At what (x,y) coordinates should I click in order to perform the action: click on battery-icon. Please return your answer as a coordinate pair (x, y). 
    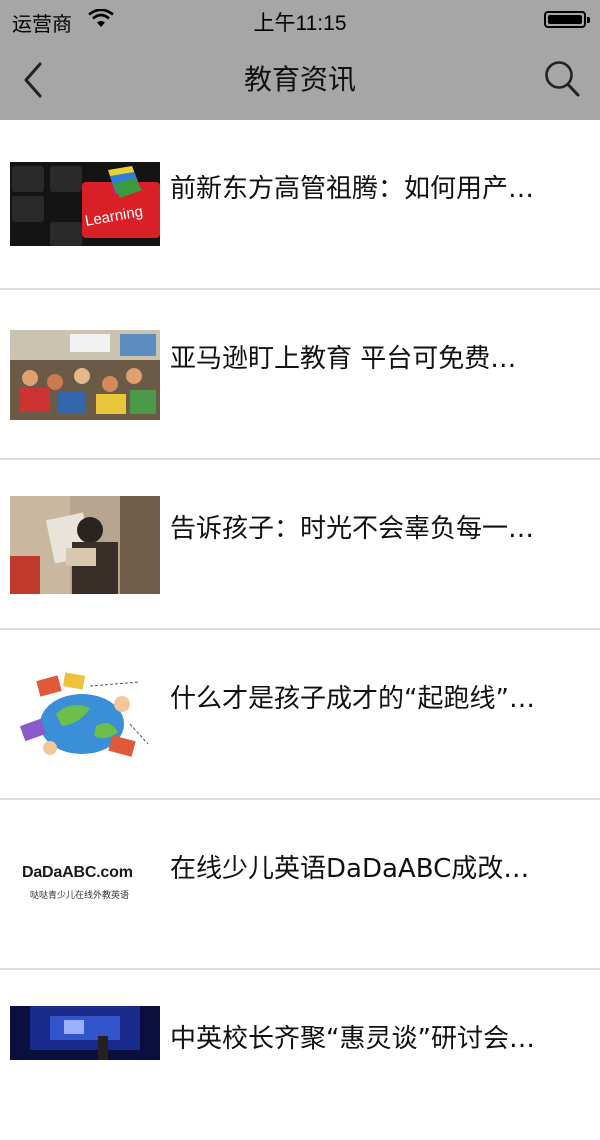
    Looking at the image, I should click on (567, 19).